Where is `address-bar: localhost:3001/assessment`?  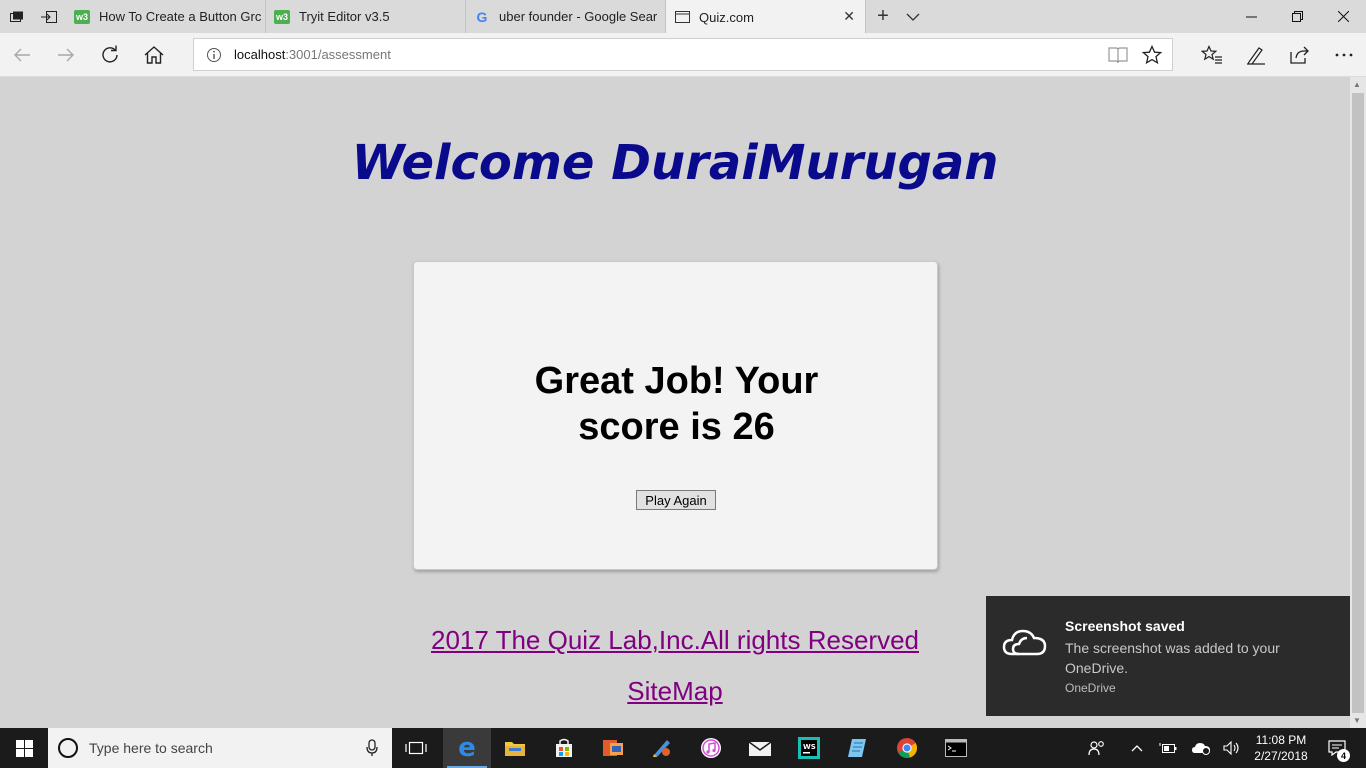 address-bar: localhost:3001/assessment is located at coordinates (683, 54).